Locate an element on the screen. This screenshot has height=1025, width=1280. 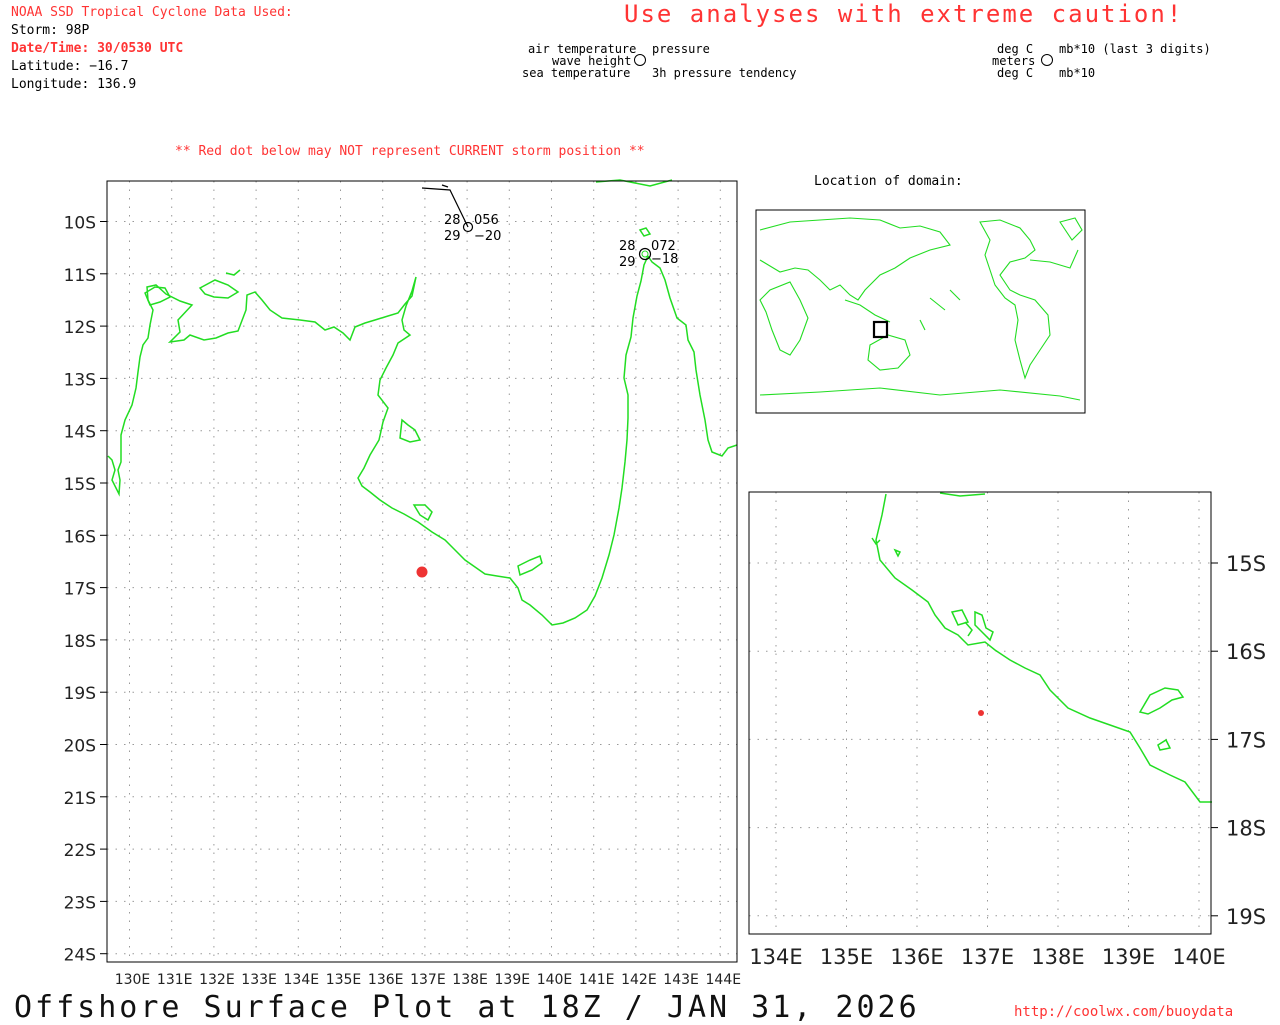
obs-1-tendency: −20 is located at coordinates (487, 236).